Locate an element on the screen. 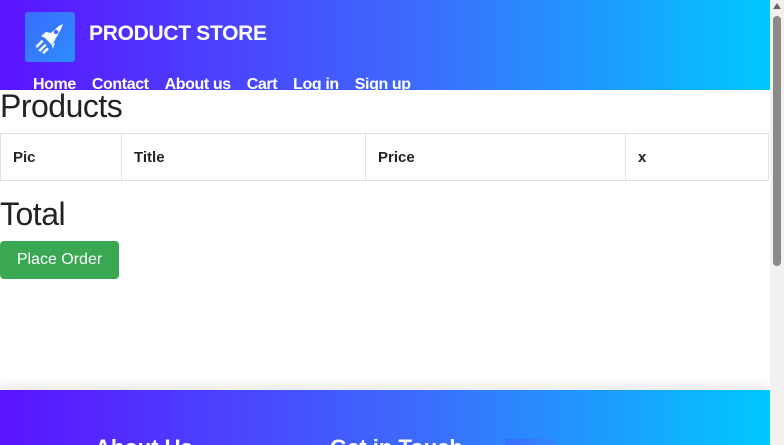  nav-cart: Cart is located at coordinates (262, 83).